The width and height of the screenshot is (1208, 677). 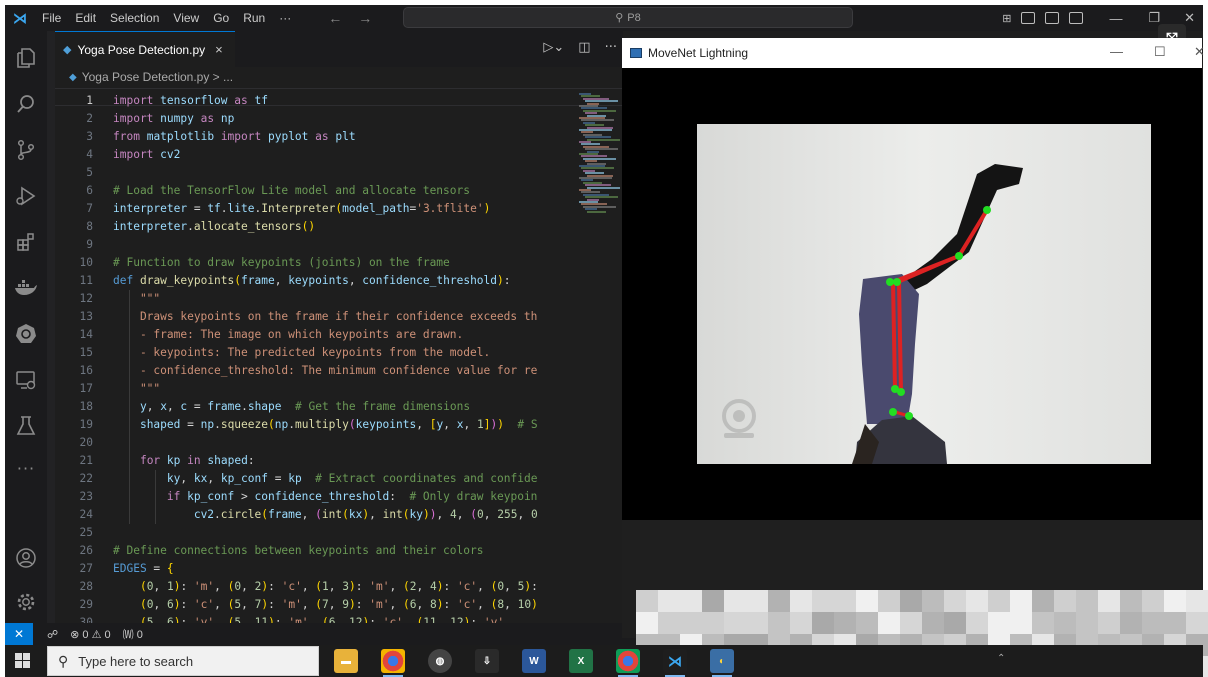 I want to click on toggle-secondary-sidebar-icon, so click(x=1076, y=18).